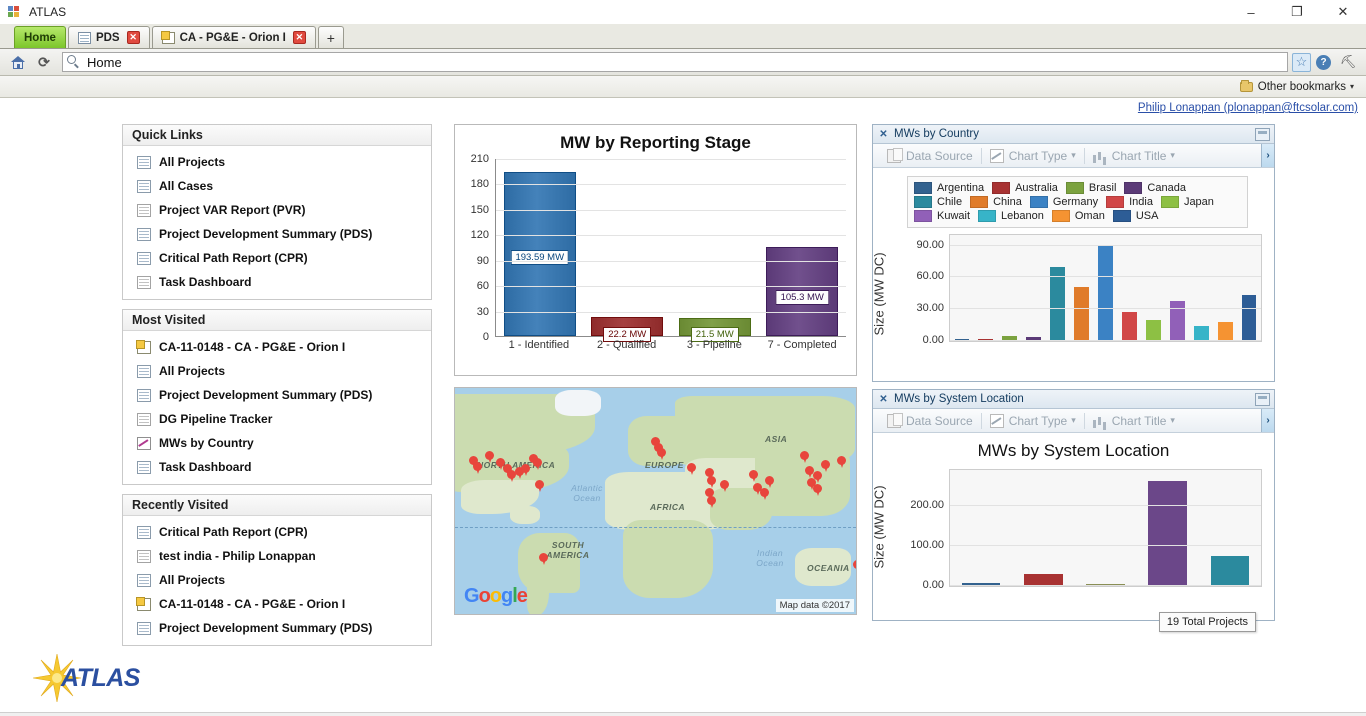 This screenshot has width=1366, height=716. What do you see at coordinates (944, 216) in the screenshot?
I see `legend-item: Kuwait` at bounding box center [944, 216].